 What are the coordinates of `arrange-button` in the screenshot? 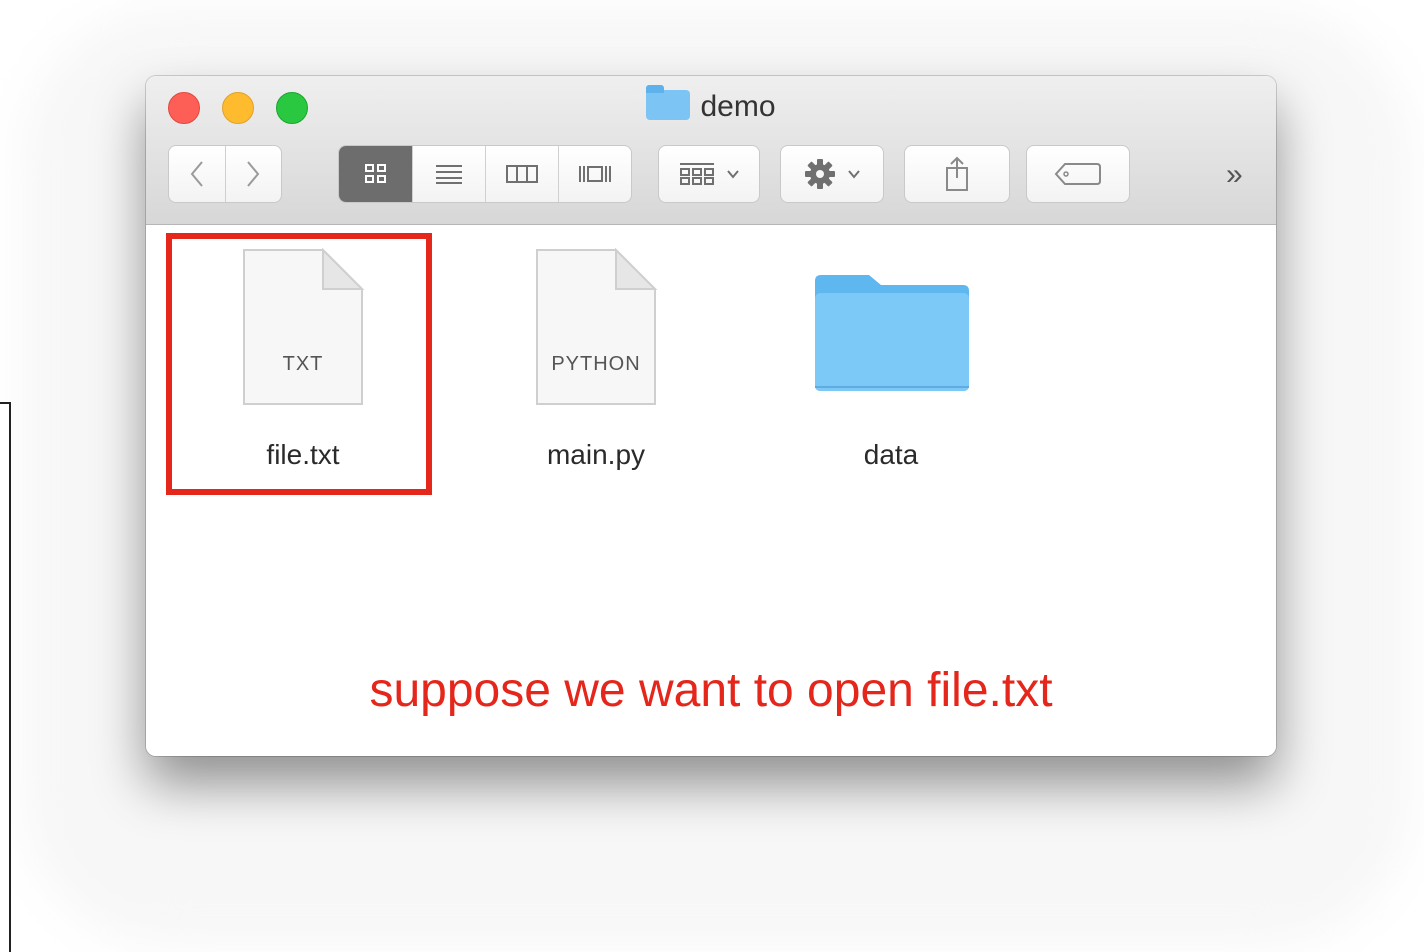 It's located at (709, 174).